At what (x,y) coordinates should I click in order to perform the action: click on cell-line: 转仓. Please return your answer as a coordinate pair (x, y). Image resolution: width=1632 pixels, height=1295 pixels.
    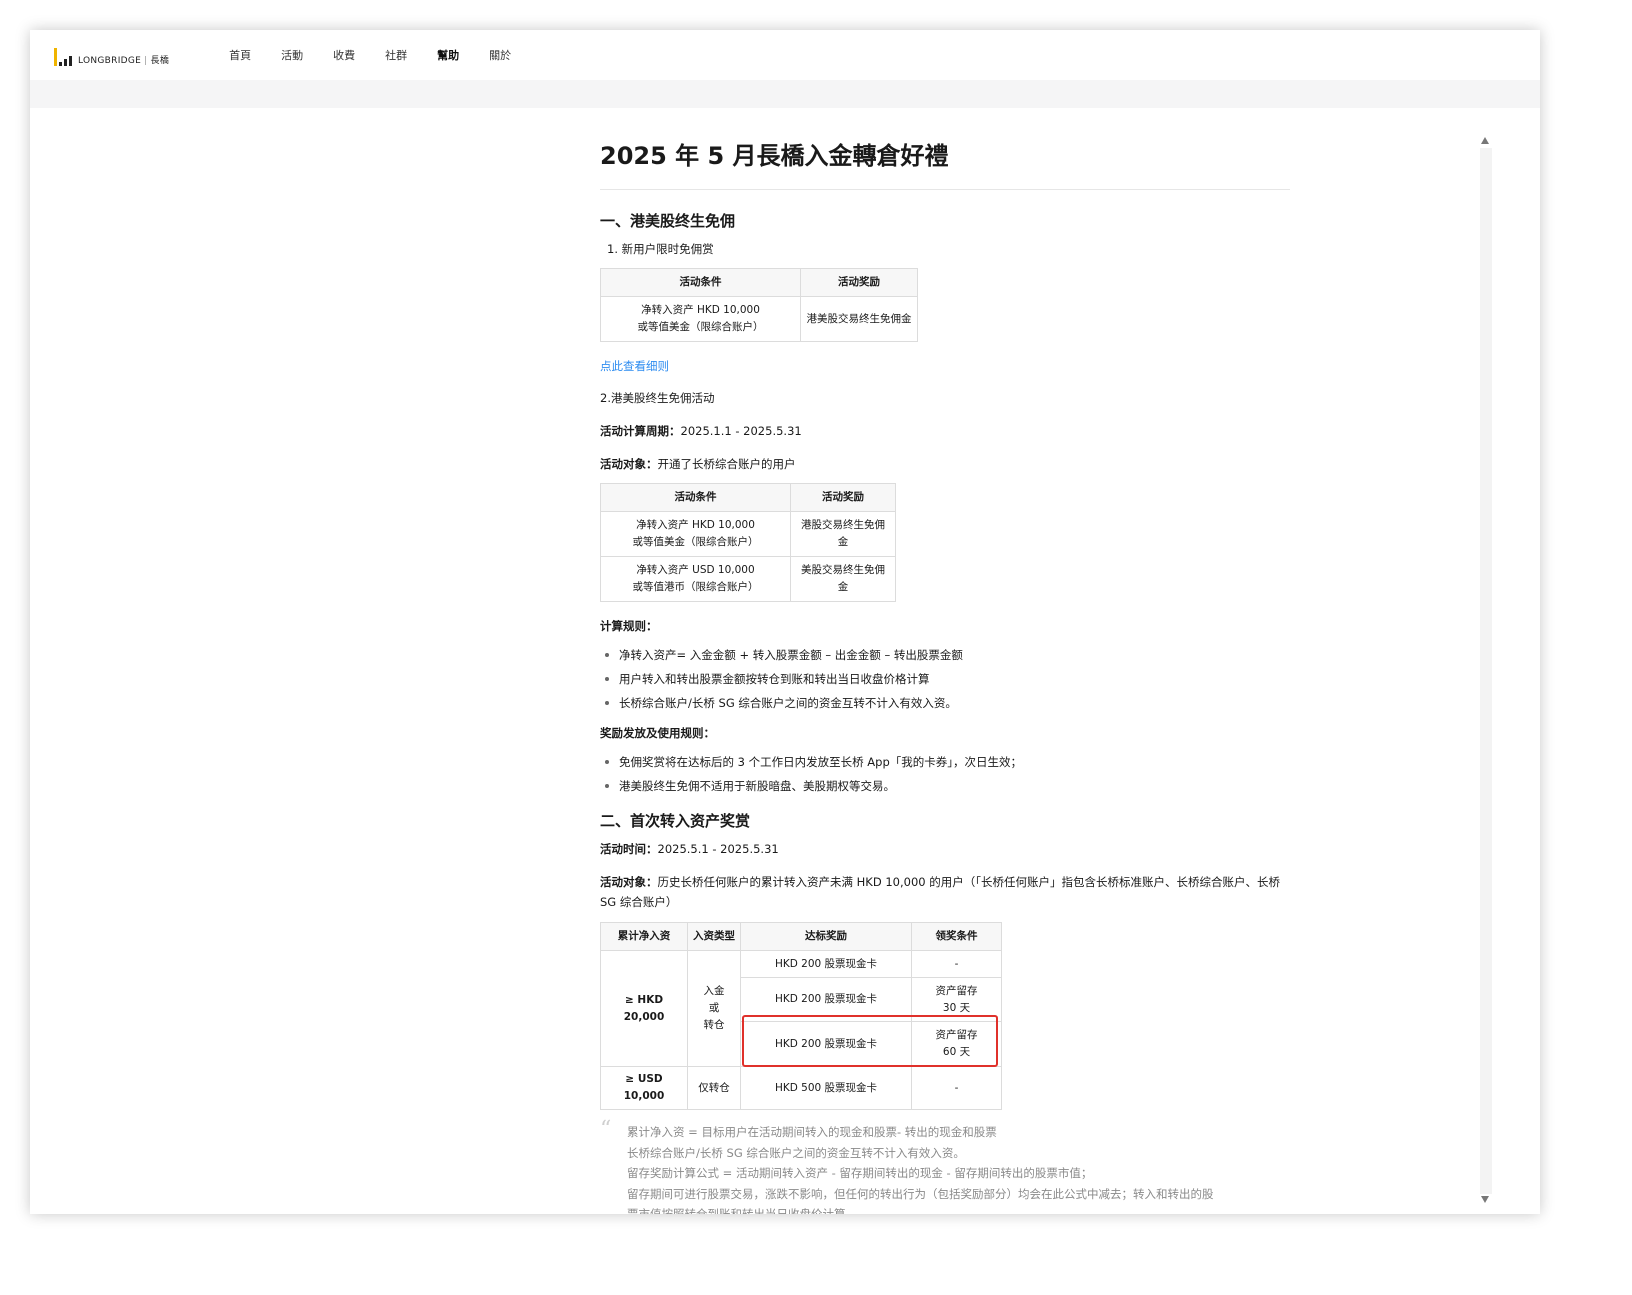
    Looking at the image, I should click on (714, 1025).